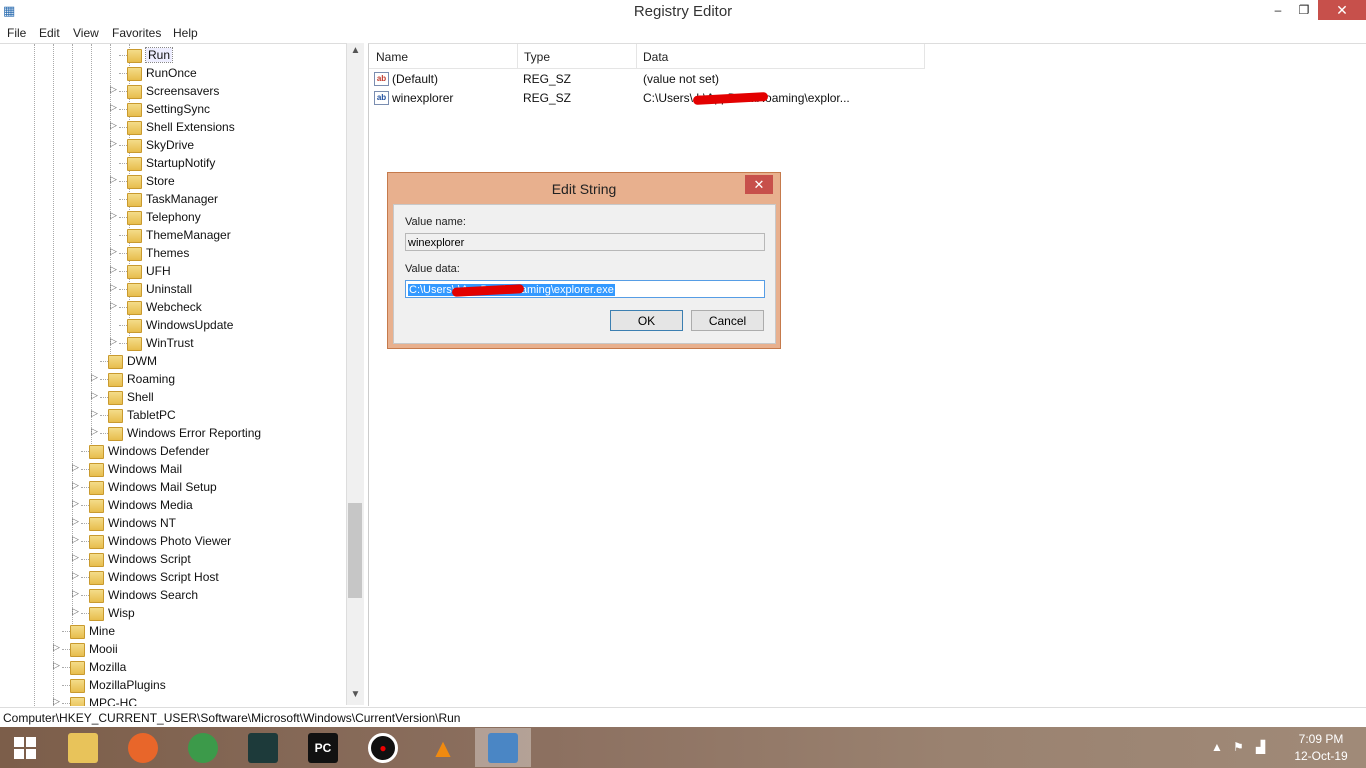 Image resolution: width=1366 pixels, height=768 pixels. Describe the element at coordinates (173, 433) in the screenshot. I see `tree-item-windows-error-reporting: ▷ Windows Error Reporting` at that location.